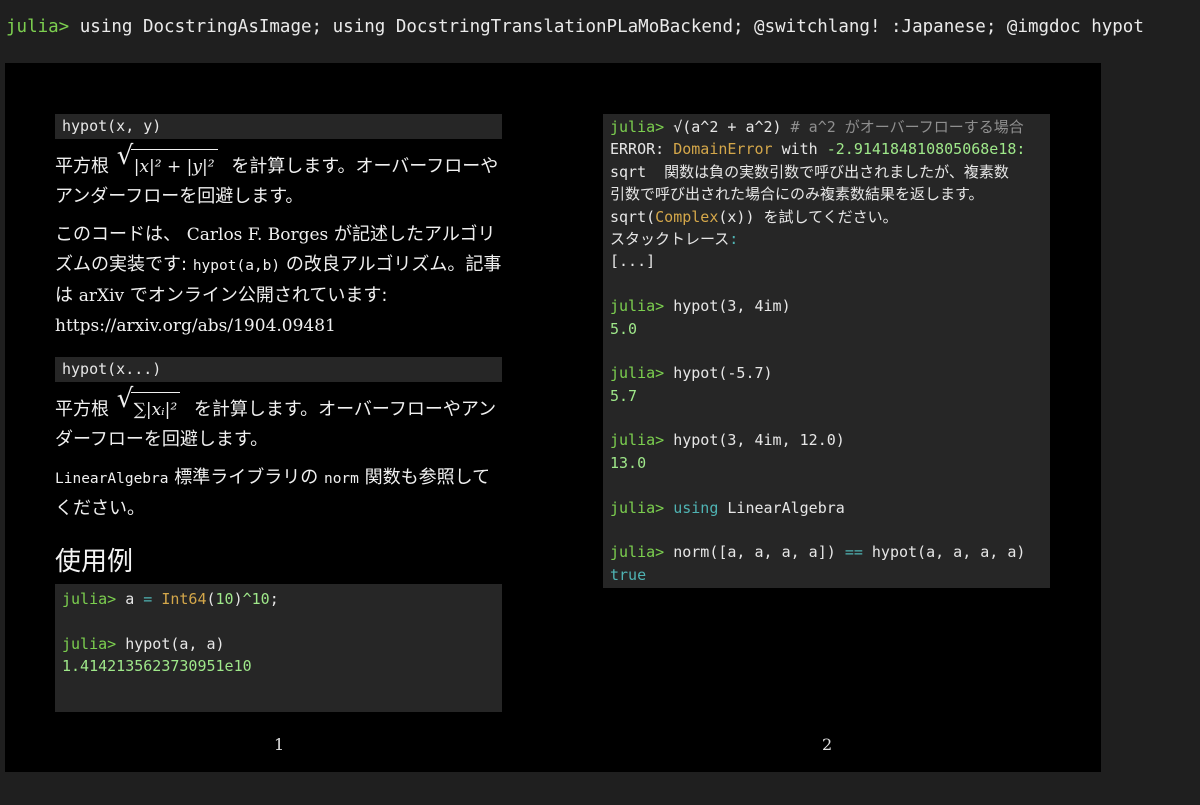  What do you see at coordinates (257, 235) in the screenshot?
I see `author-name: Carlos F. Borges` at bounding box center [257, 235].